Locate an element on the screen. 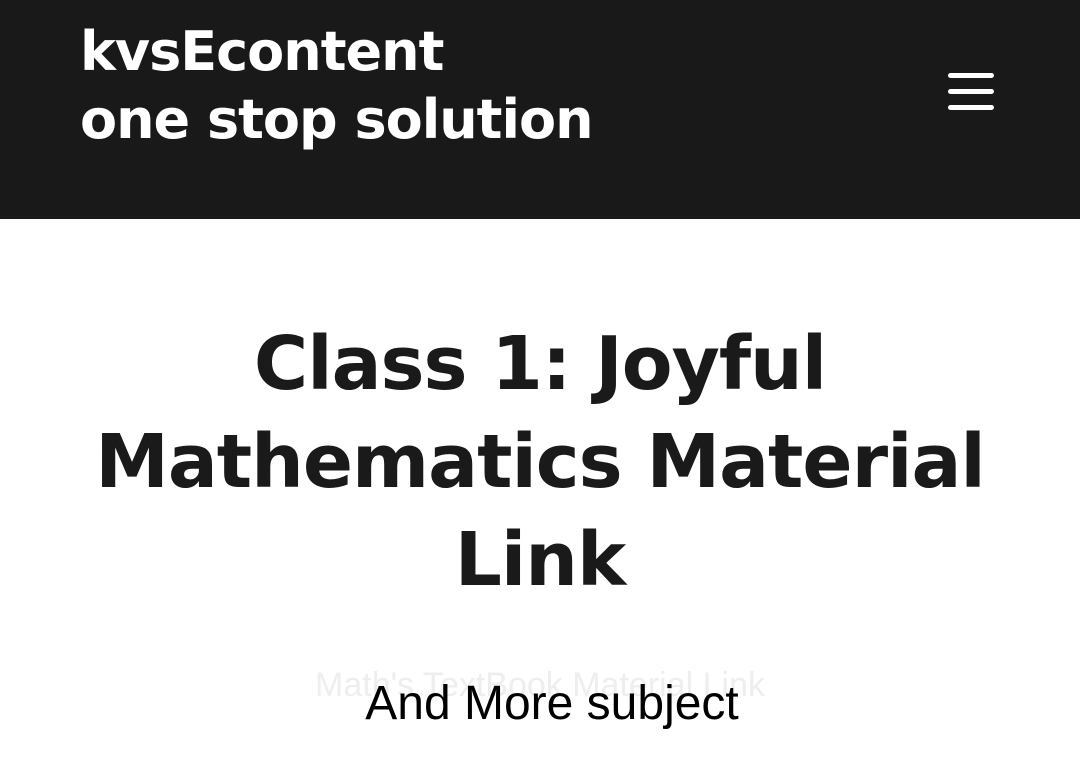 The height and width of the screenshot is (784, 1080). page-title-line3: Link is located at coordinates (540, 560).